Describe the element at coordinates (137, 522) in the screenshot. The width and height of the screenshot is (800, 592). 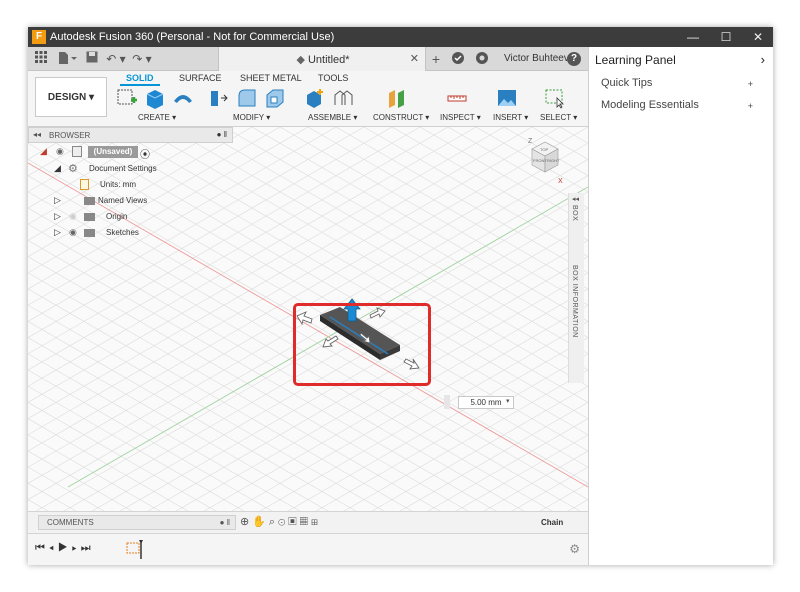
I see `comments-panel: COMMENTS ● ‖` at that location.